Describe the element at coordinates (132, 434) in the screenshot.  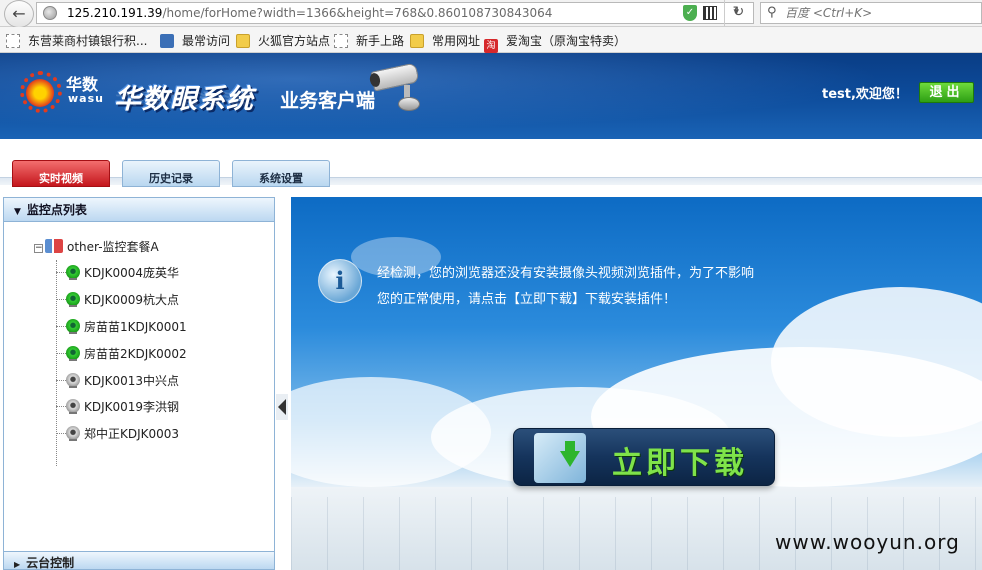
I see `node-label: 郑中正KDJK0003` at that location.